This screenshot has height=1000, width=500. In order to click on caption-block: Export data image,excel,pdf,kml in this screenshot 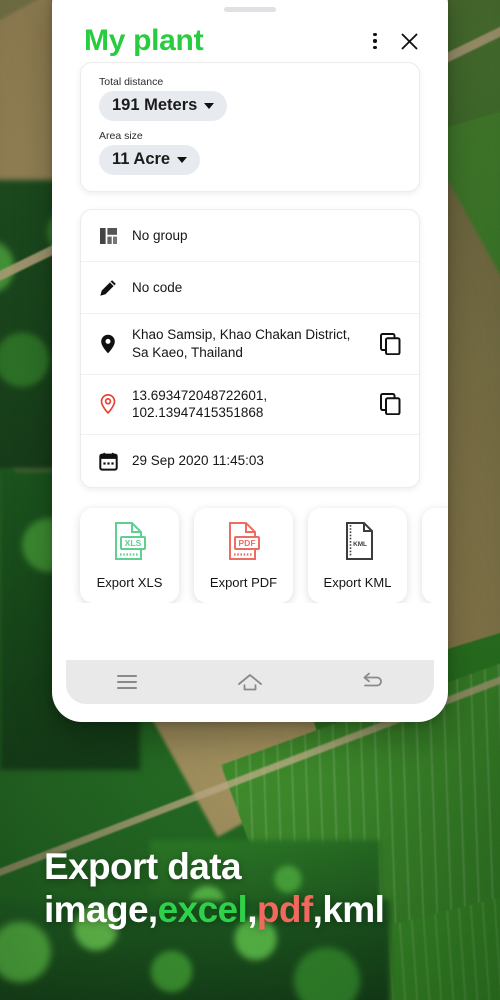, I will do `click(259, 889)`.